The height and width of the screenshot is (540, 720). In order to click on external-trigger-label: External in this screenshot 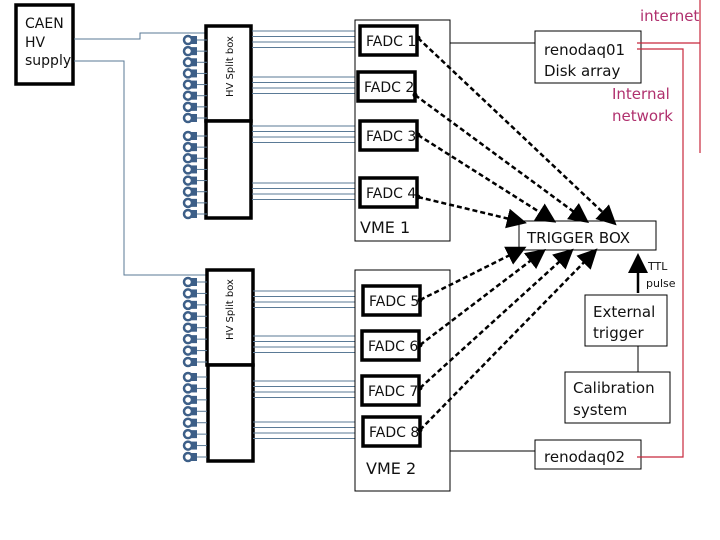, I will do `click(624, 312)`.